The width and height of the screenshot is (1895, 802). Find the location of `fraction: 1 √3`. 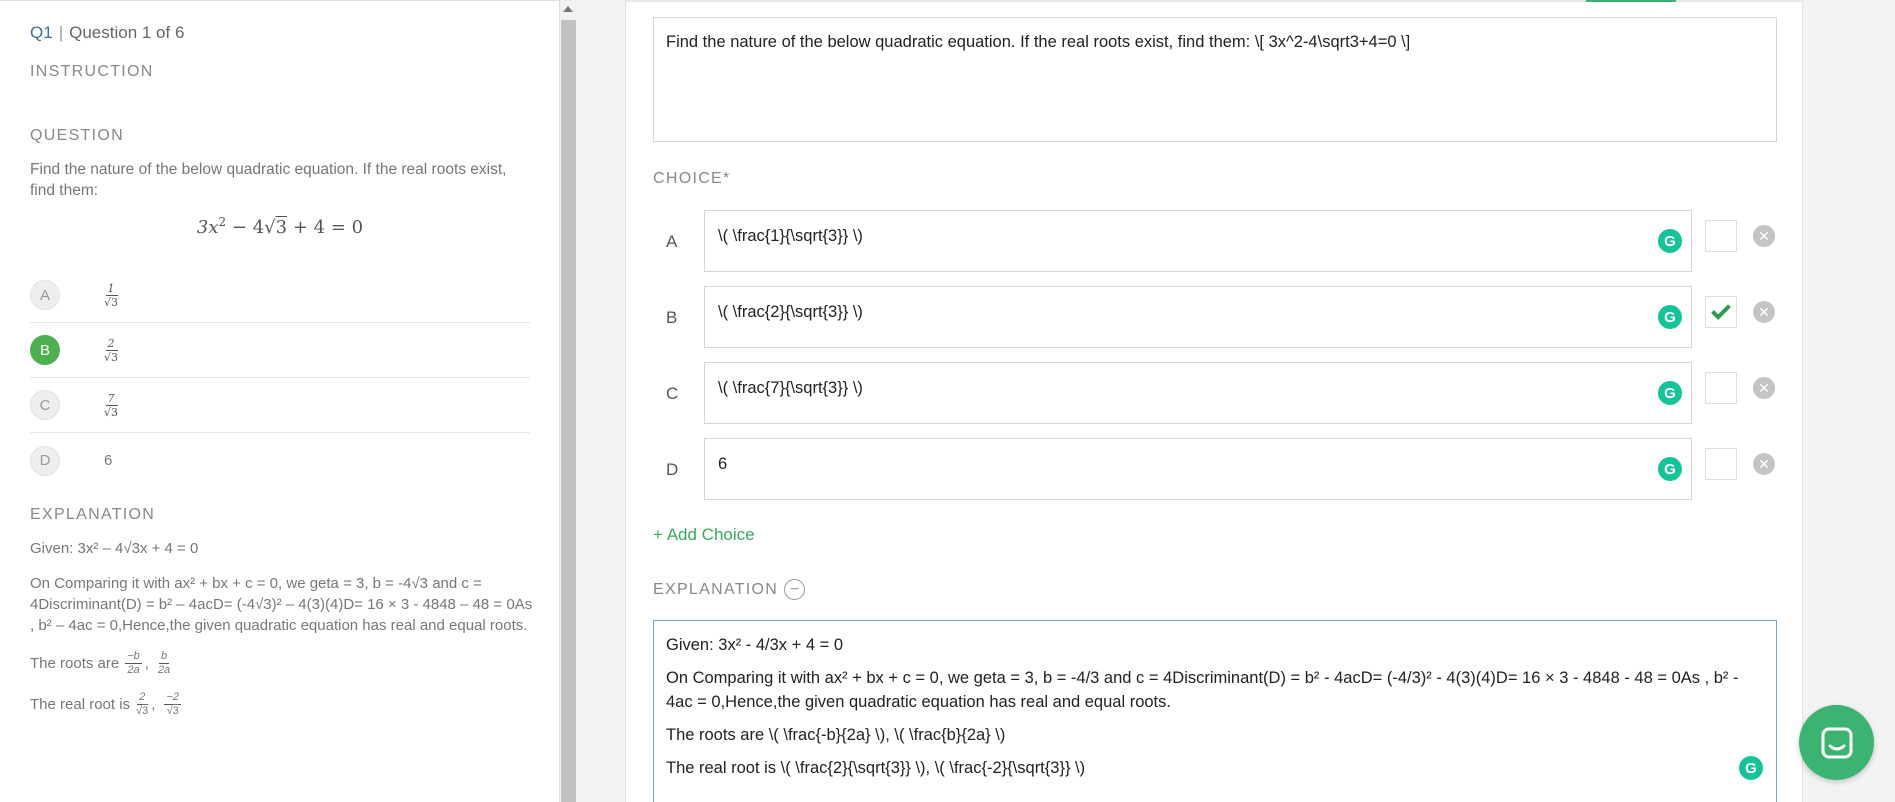

fraction: 1 √3 is located at coordinates (111, 295).